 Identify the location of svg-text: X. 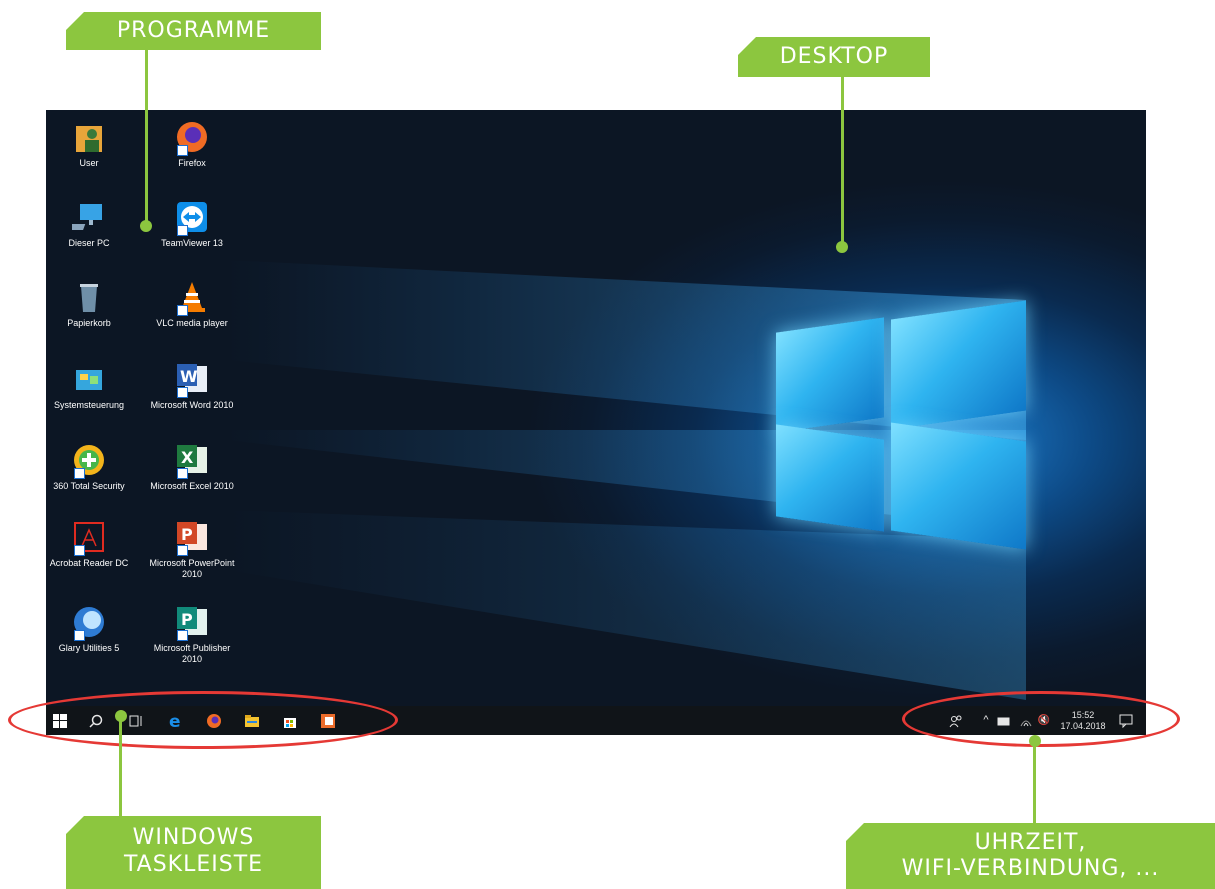
(187, 457).